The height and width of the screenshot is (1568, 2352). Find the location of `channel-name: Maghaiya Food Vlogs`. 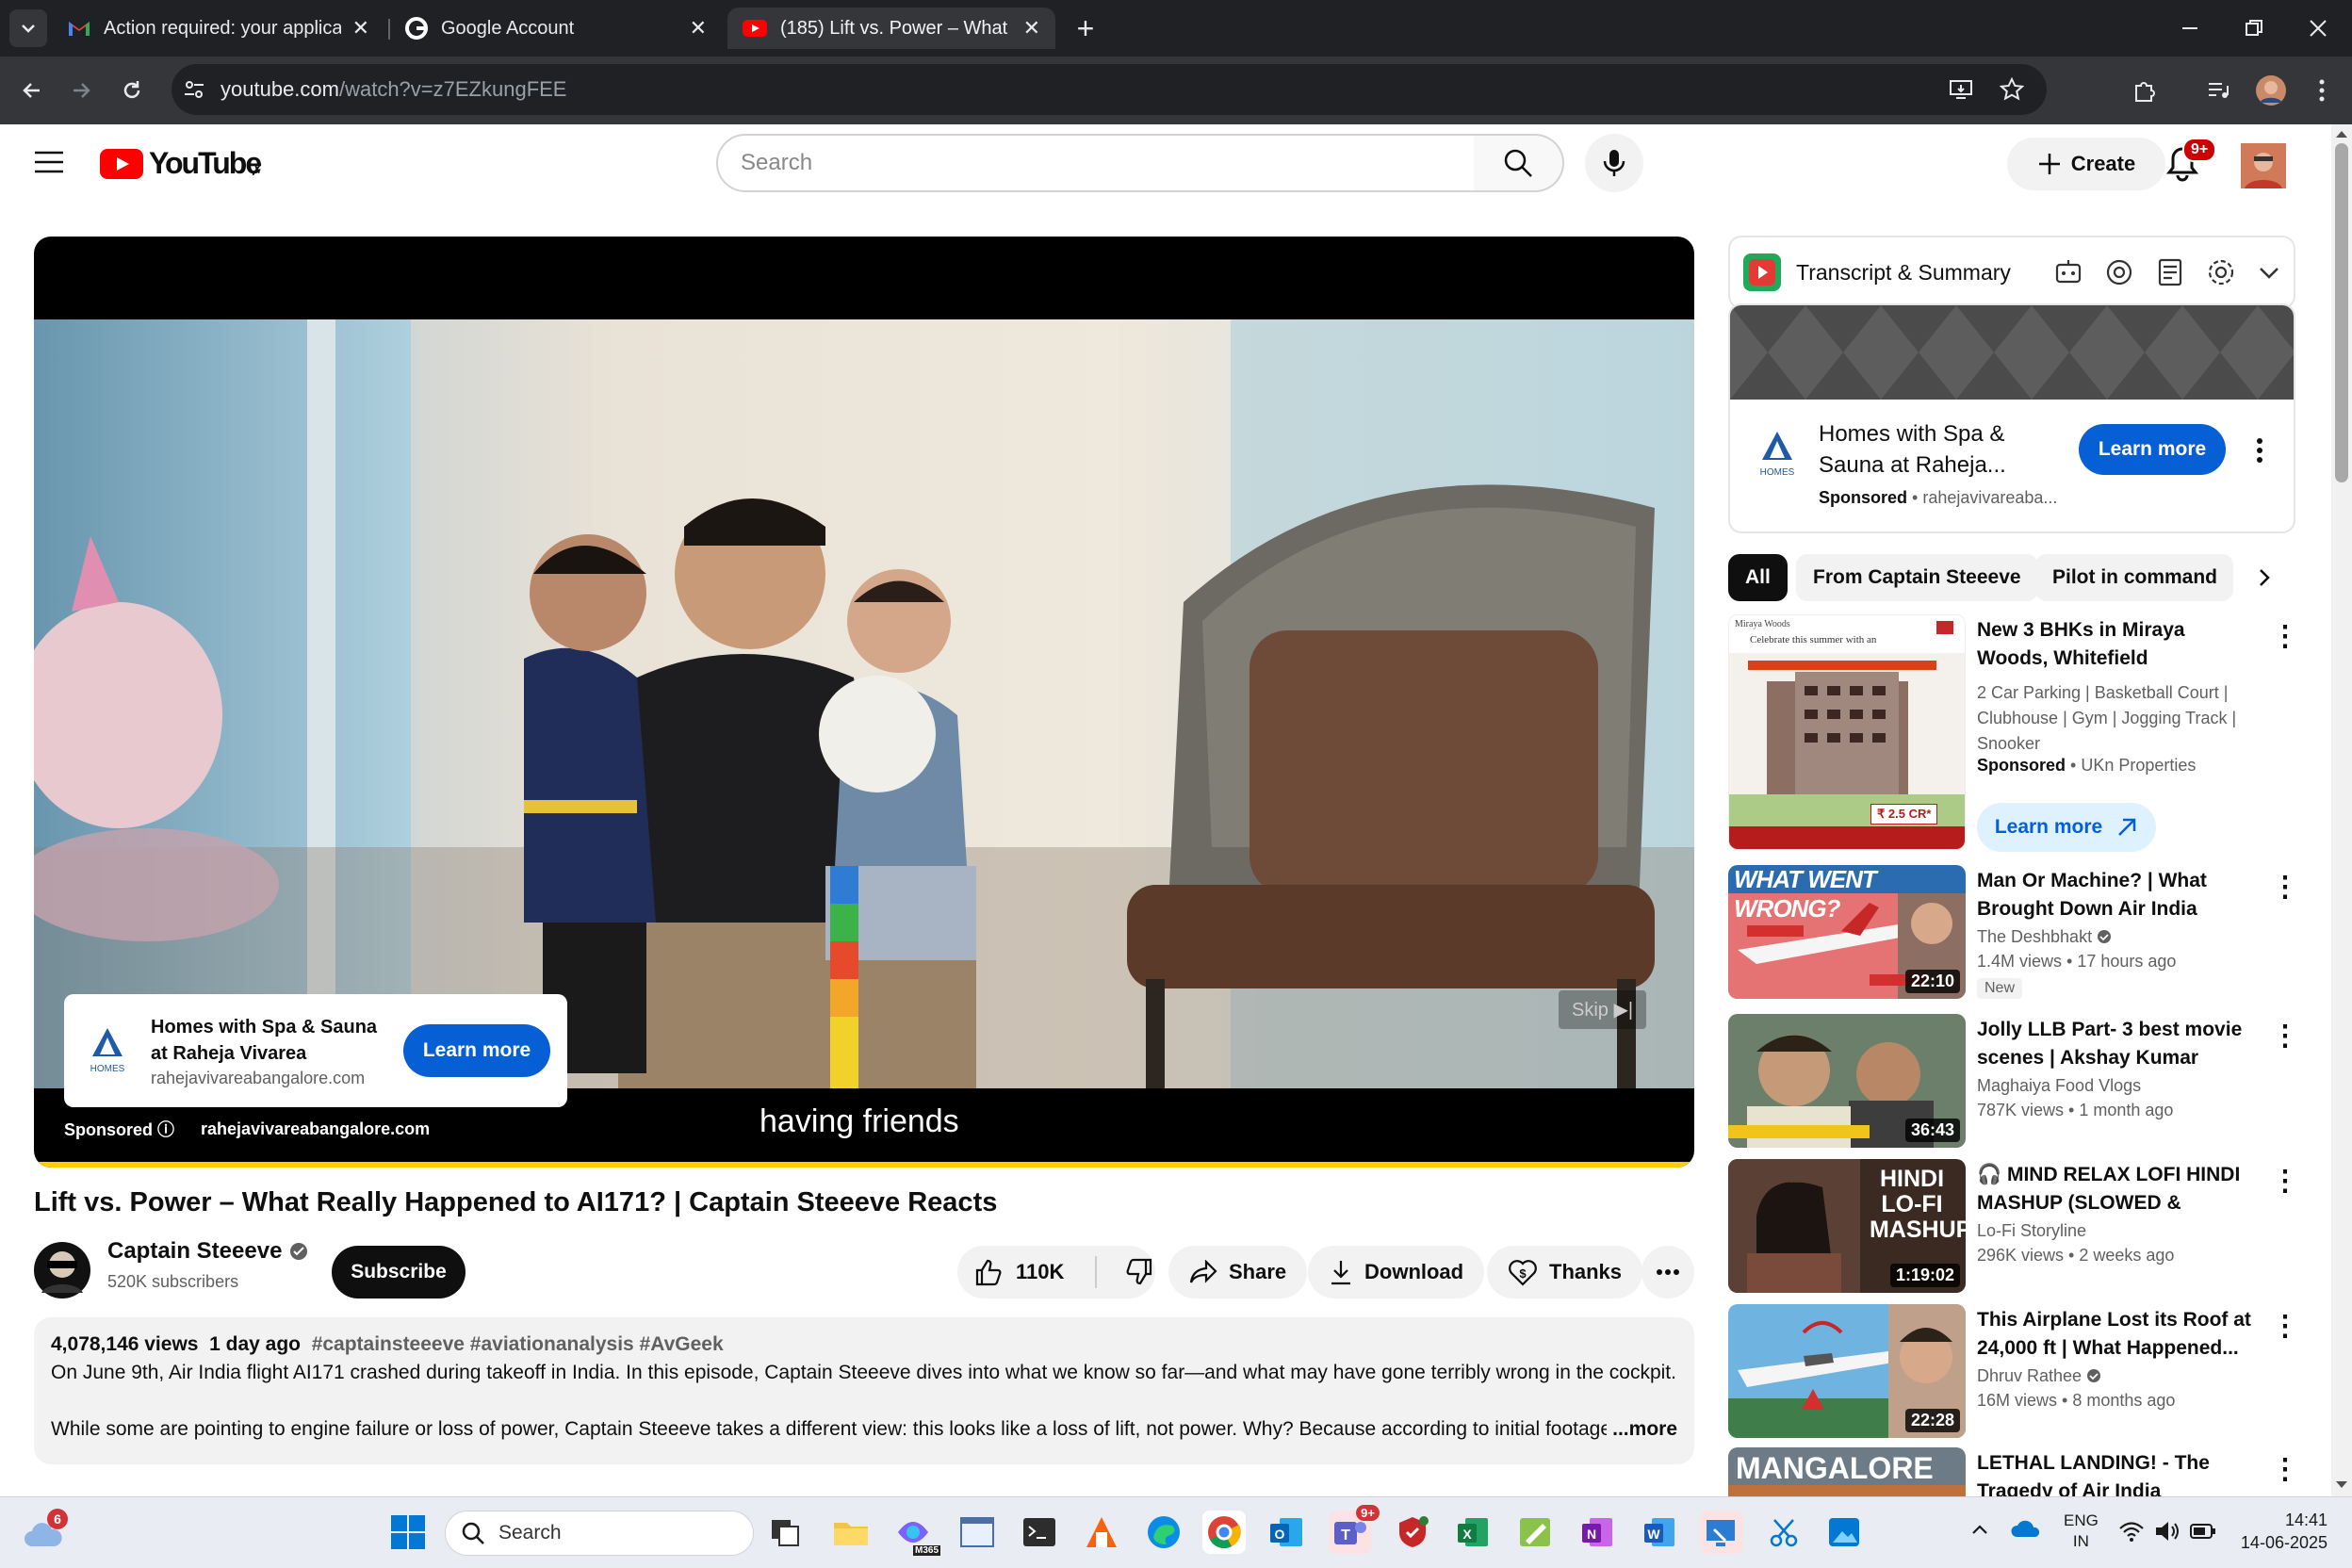

channel-name: Maghaiya Food Vlogs is located at coordinates (2059, 1086).